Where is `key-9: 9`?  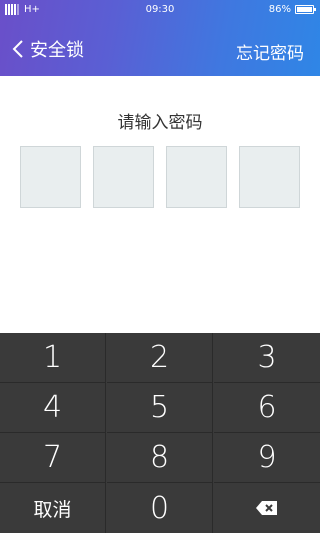
key-9: 9 is located at coordinates (267, 458).